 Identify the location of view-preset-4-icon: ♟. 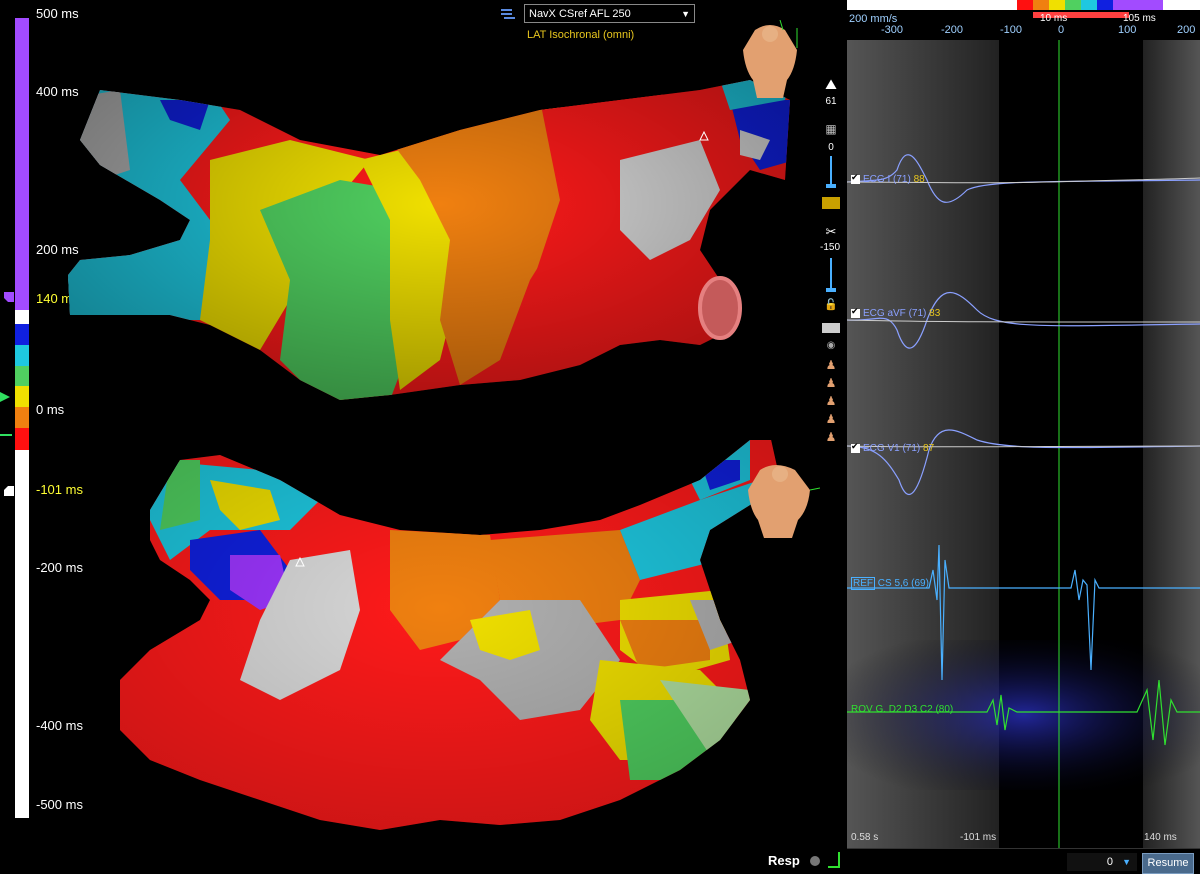
(831, 419).